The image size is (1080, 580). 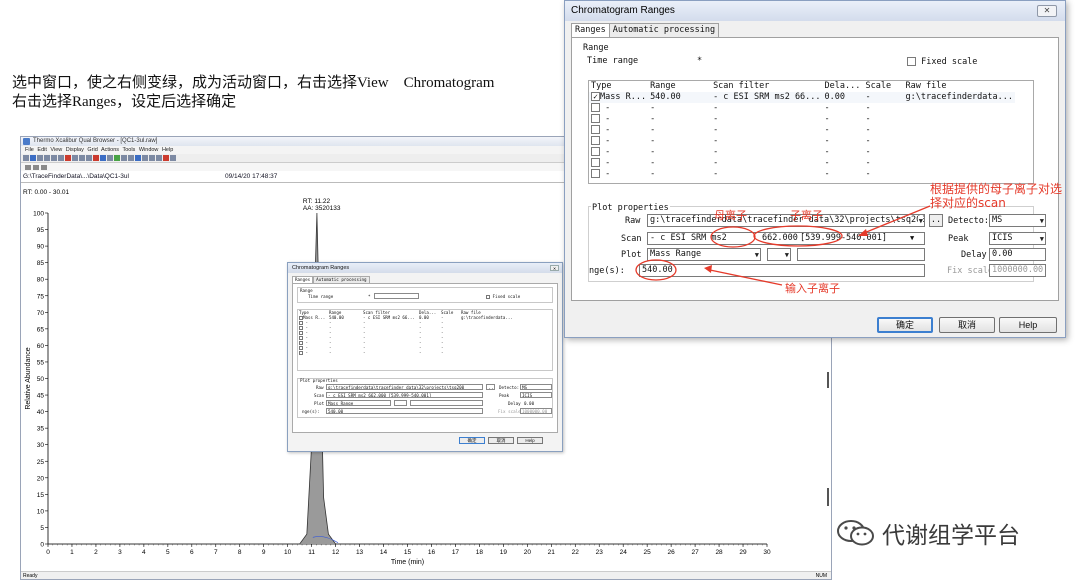 I want to click on scan-dropdown-icon: ▼, so click(x=912, y=238).